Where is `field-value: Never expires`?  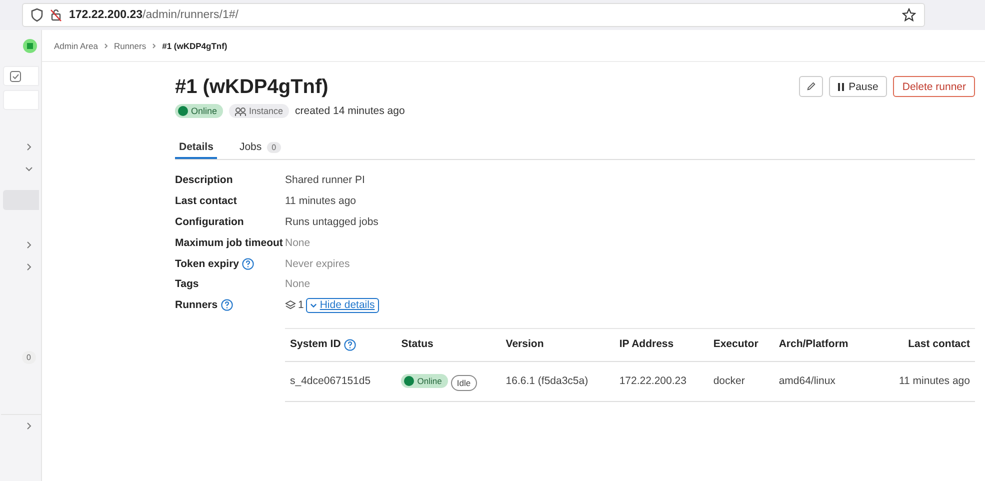 field-value: Never expires is located at coordinates (318, 264).